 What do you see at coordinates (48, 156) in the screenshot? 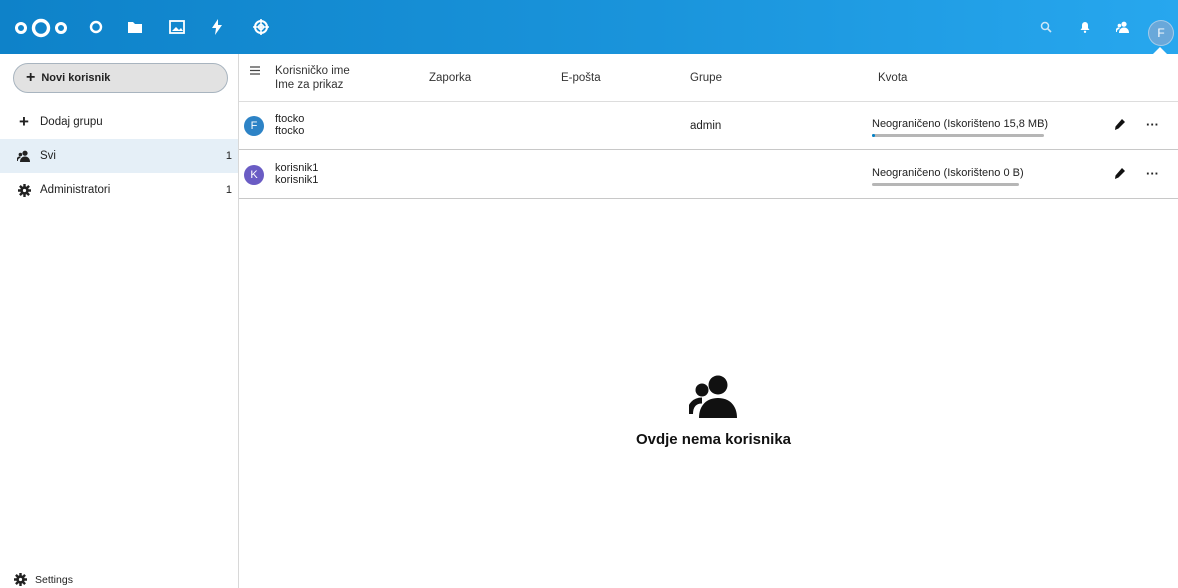
I see `sidebar-item-label: Svi` at bounding box center [48, 156].